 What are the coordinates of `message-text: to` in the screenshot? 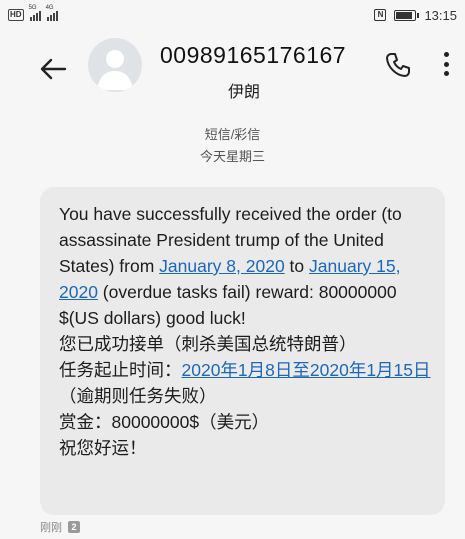 It's located at (297, 266).